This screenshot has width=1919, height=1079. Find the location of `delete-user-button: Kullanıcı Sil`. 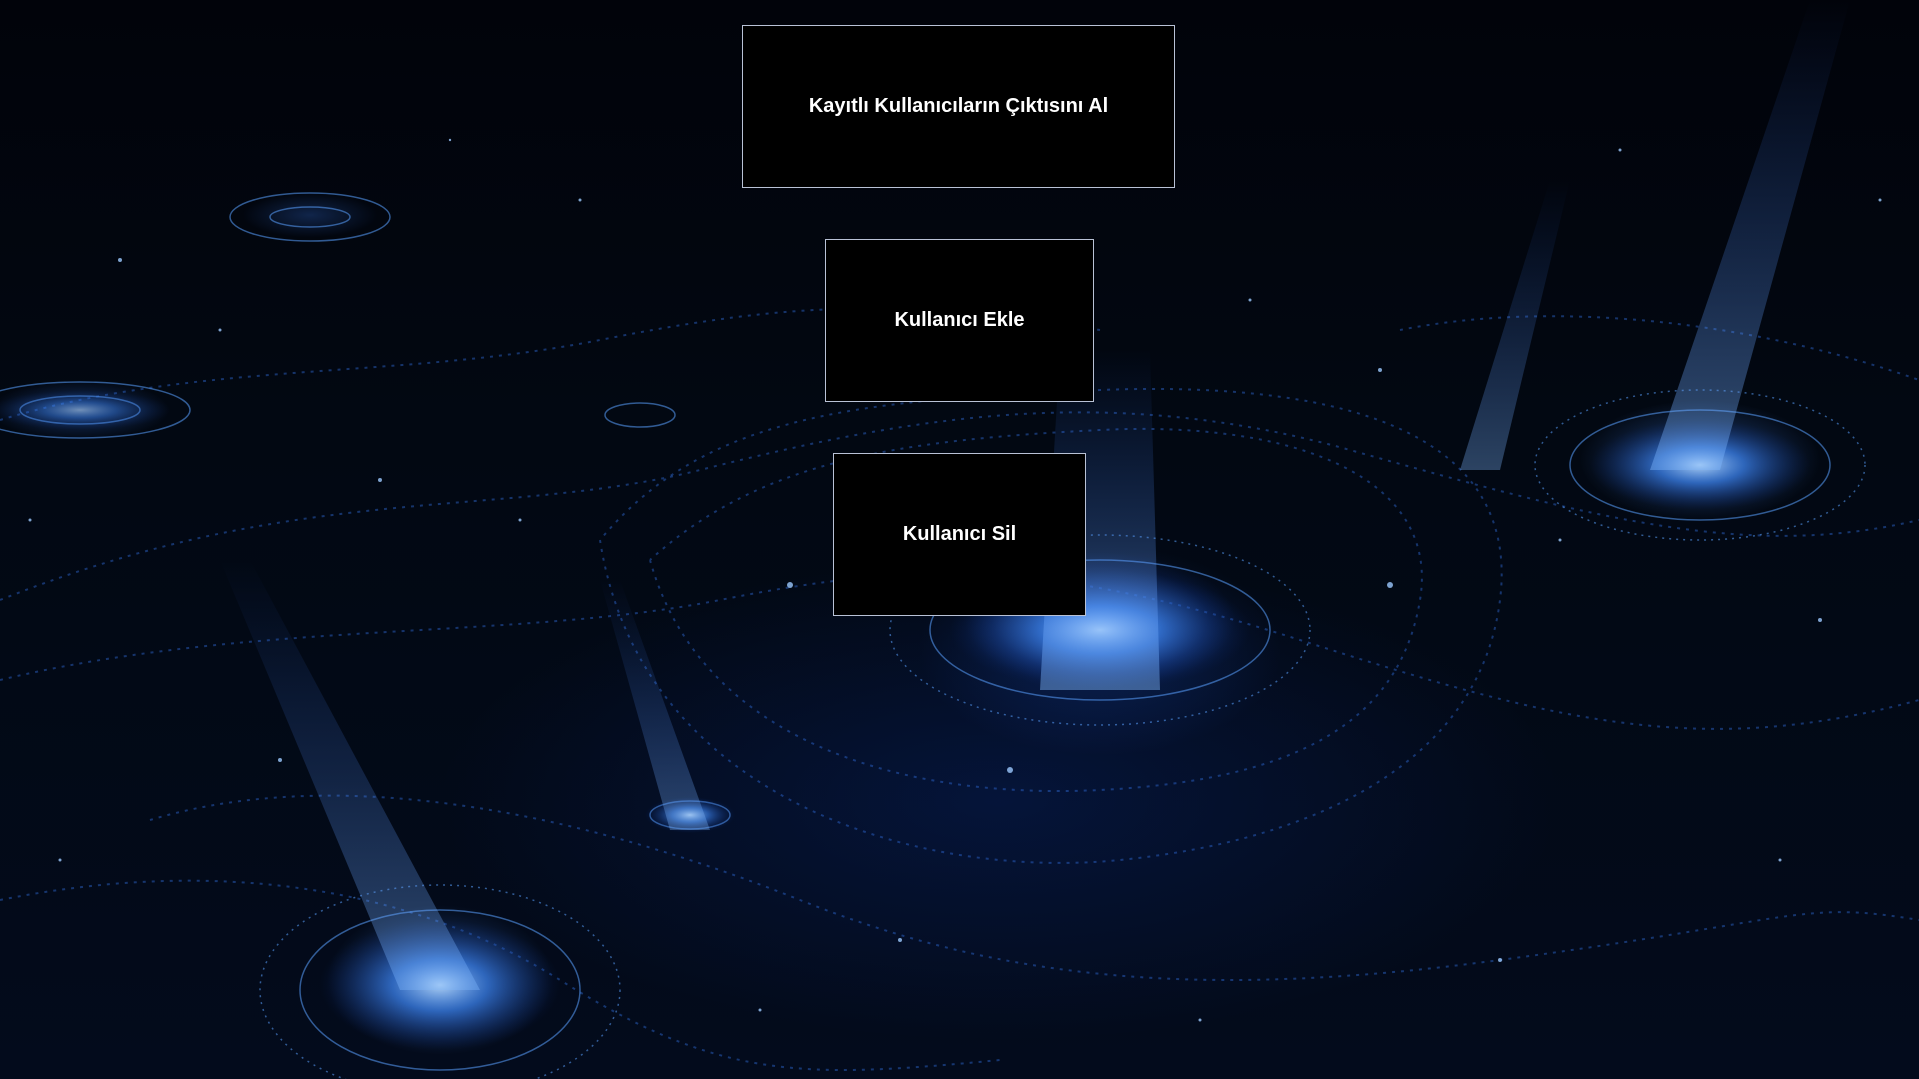

delete-user-button: Kullanıcı Sil is located at coordinates (959, 534).